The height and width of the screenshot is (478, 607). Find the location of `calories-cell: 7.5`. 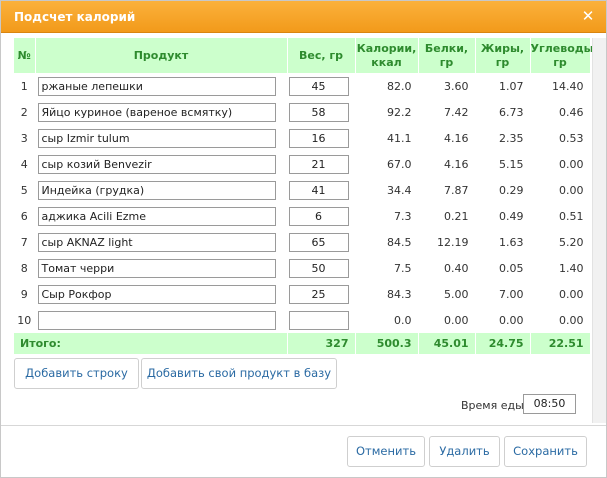

calories-cell: 7.5 is located at coordinates (387, 268).